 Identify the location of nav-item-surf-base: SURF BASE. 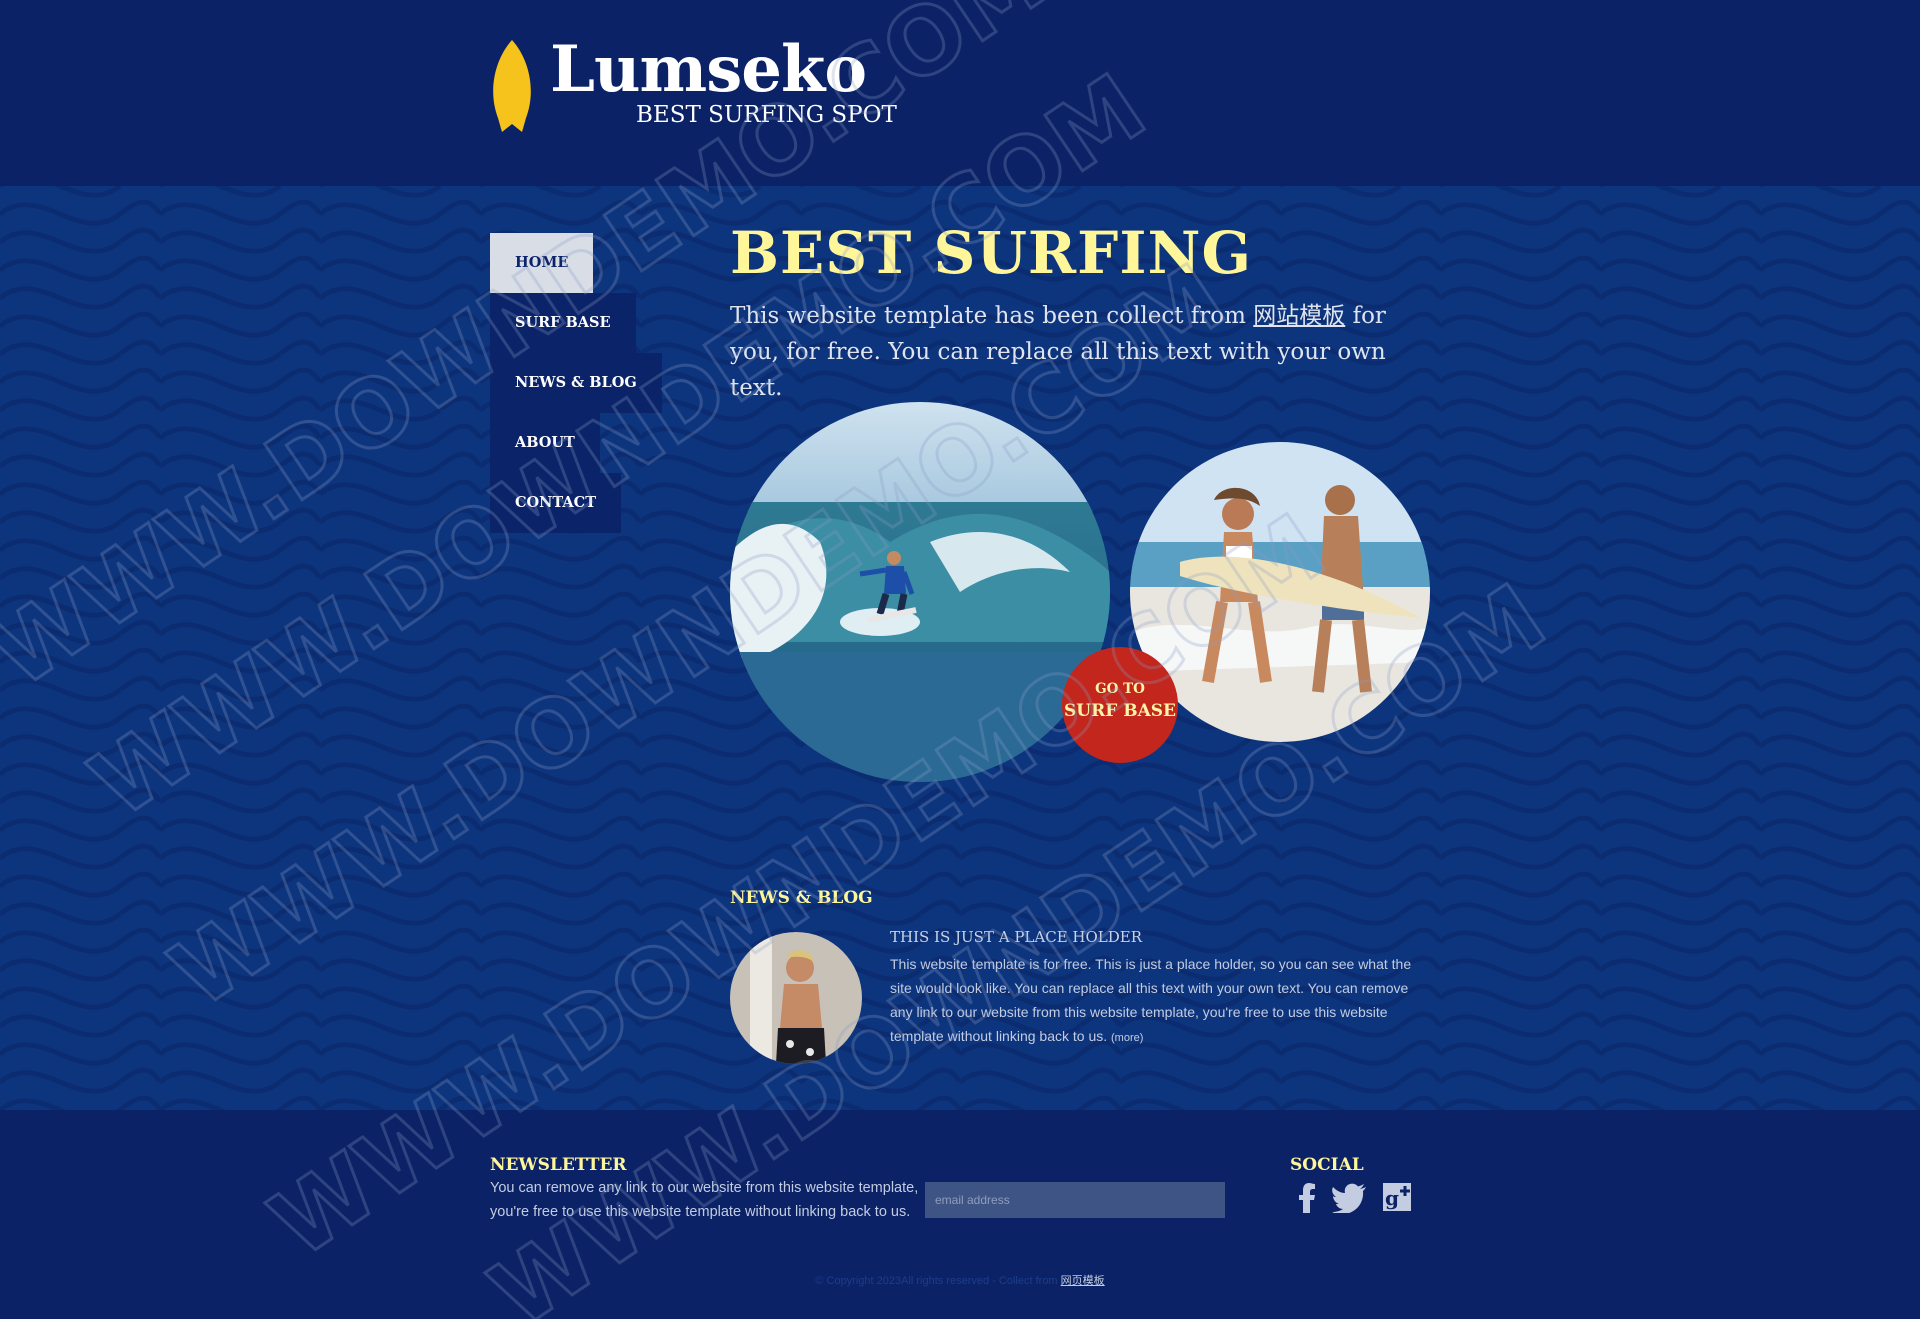
(563, 323).